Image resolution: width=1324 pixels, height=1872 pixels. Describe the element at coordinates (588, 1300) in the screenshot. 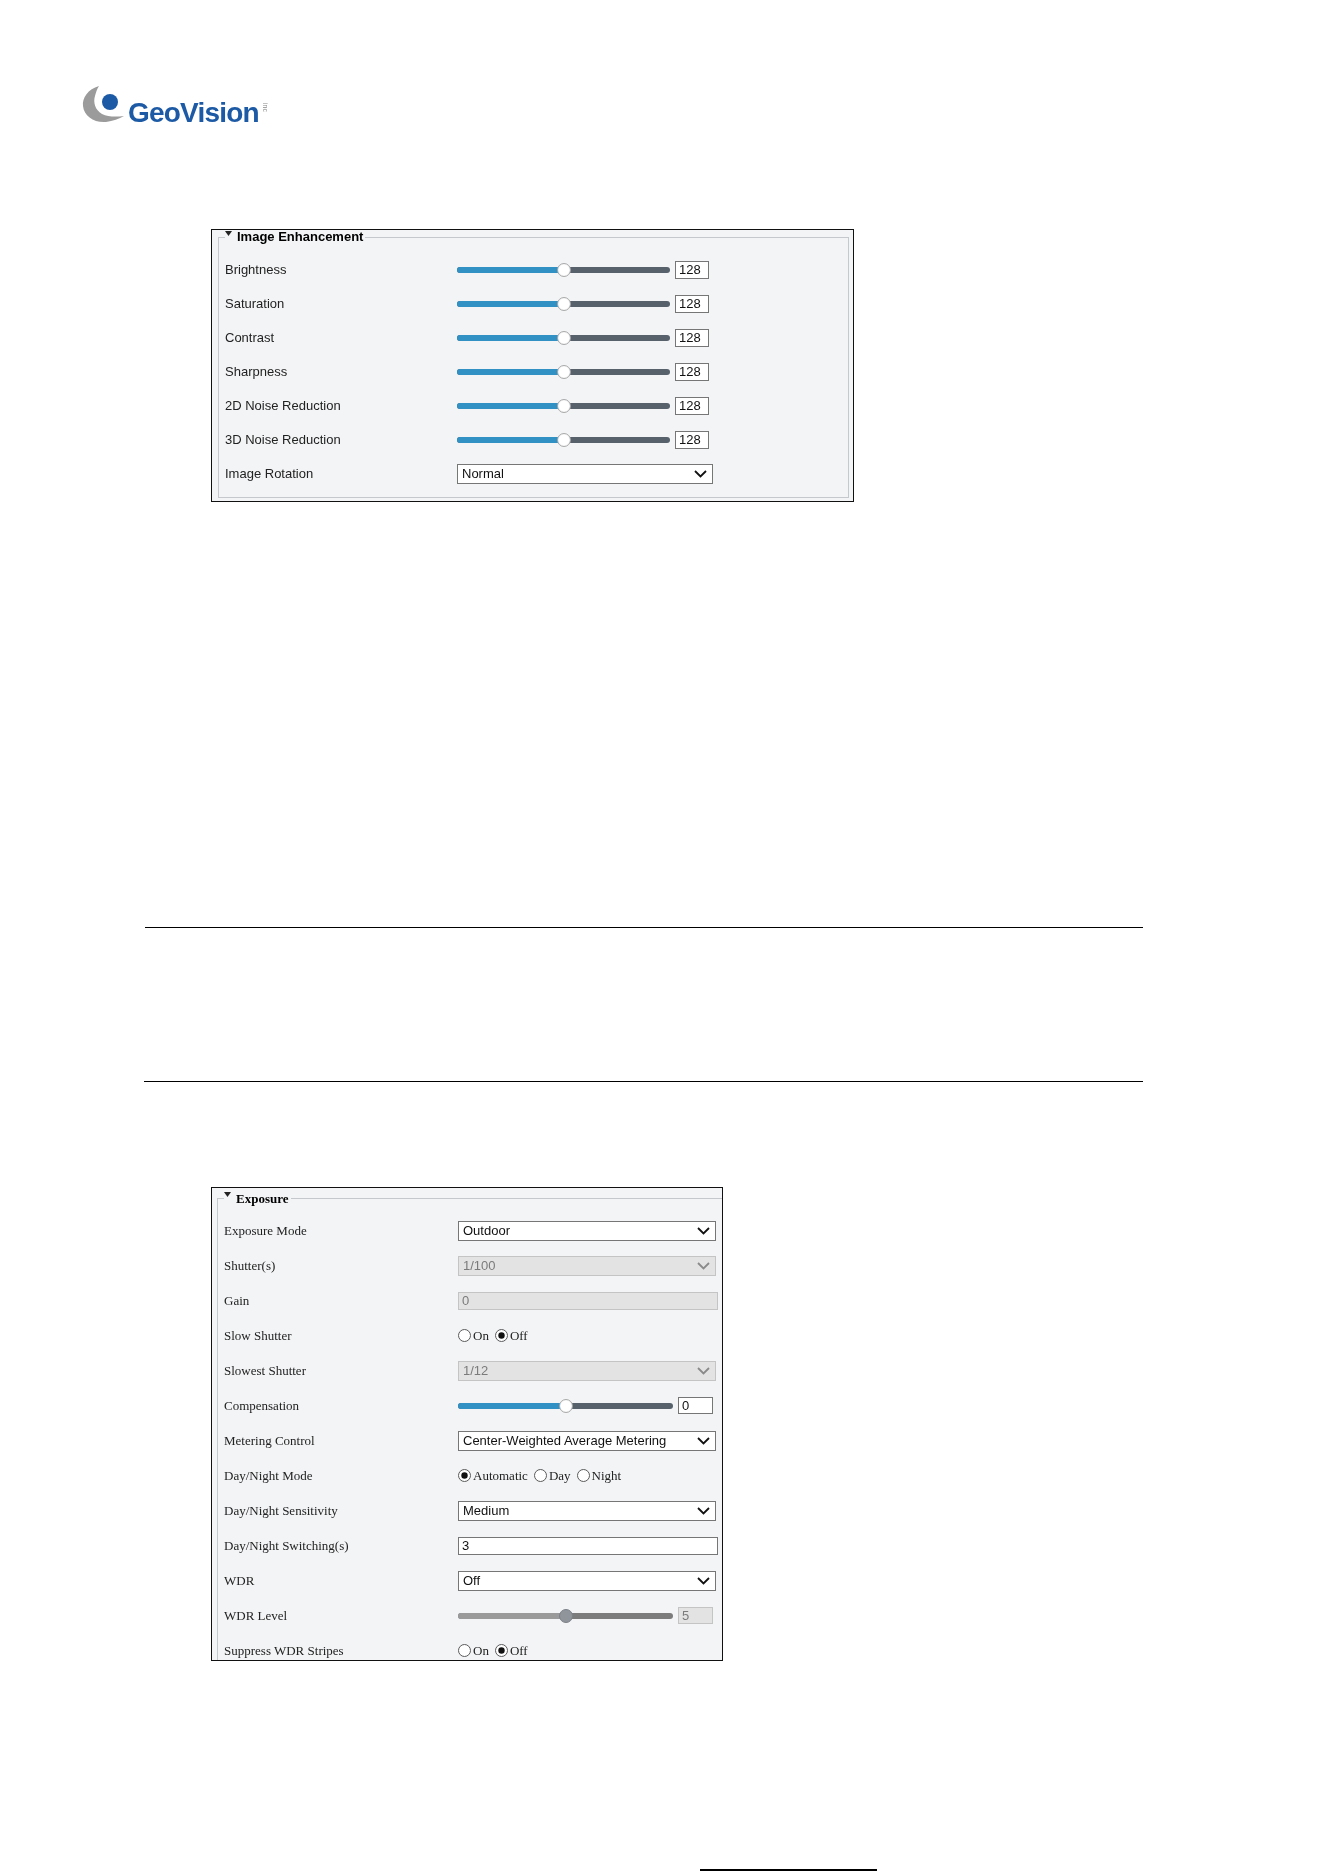

I see `text-field: 0` at that location.